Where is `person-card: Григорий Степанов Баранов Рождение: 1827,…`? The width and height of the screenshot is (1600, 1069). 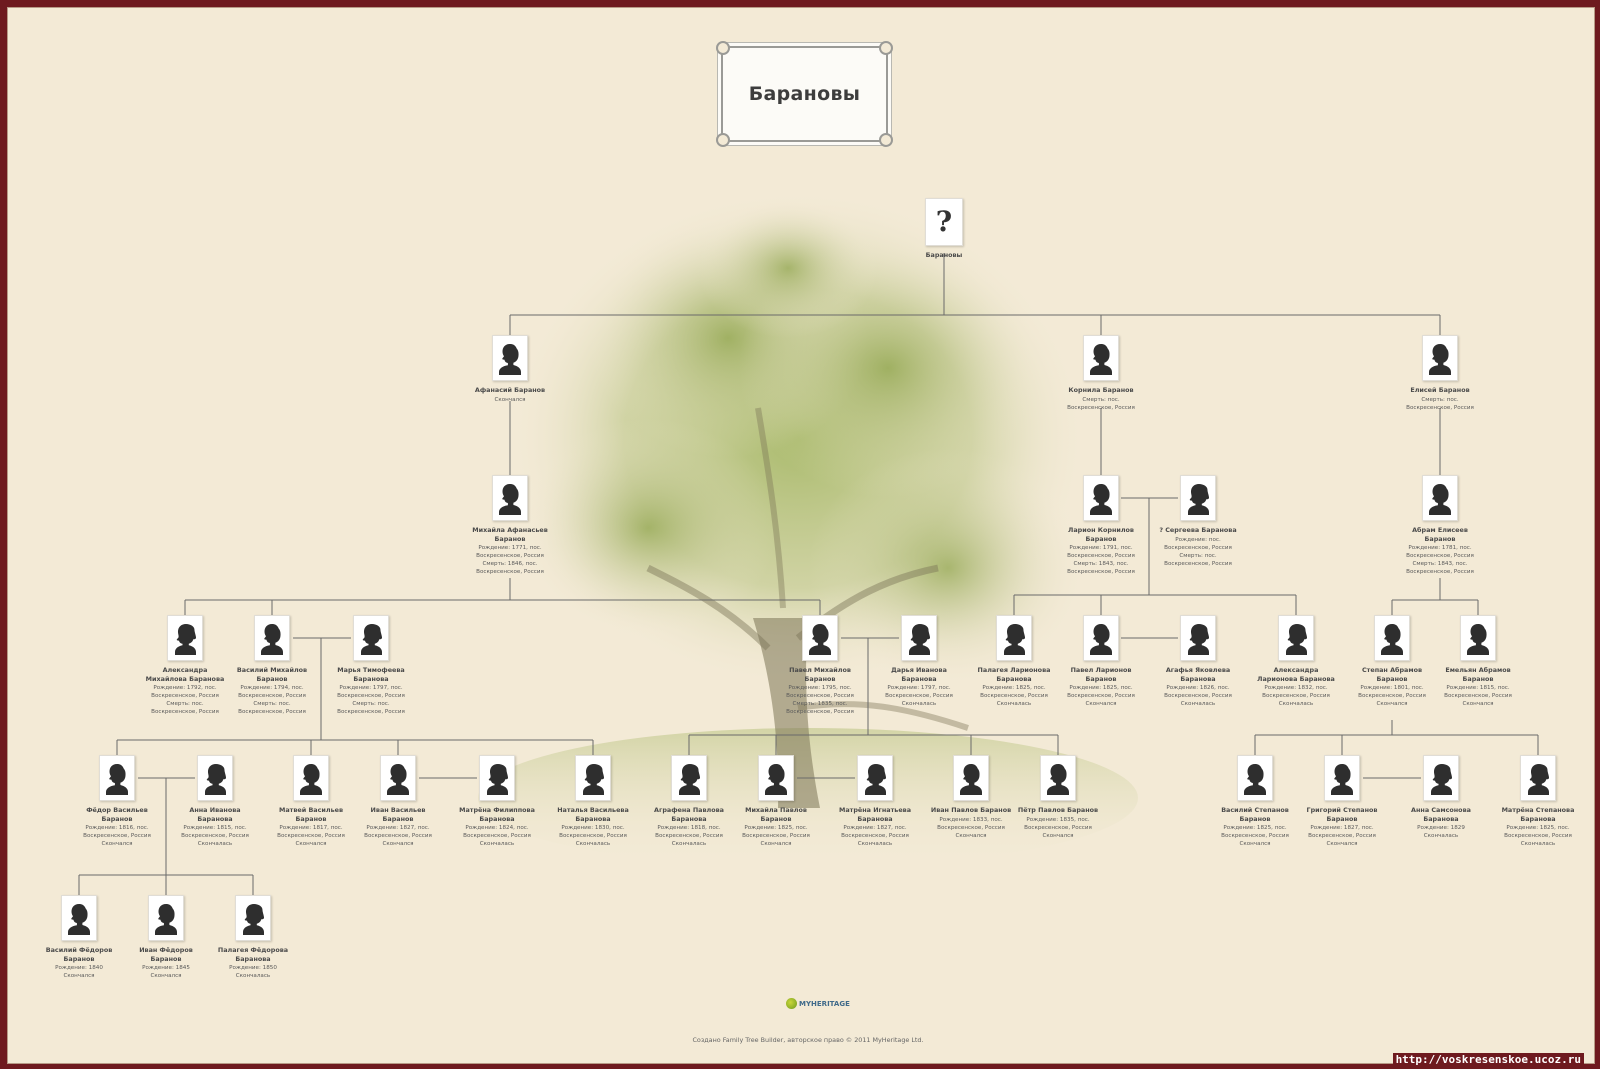 person-card: Григорий Степанов Баранов Рождение: 1827,… is located at coordinates (1342, 801).